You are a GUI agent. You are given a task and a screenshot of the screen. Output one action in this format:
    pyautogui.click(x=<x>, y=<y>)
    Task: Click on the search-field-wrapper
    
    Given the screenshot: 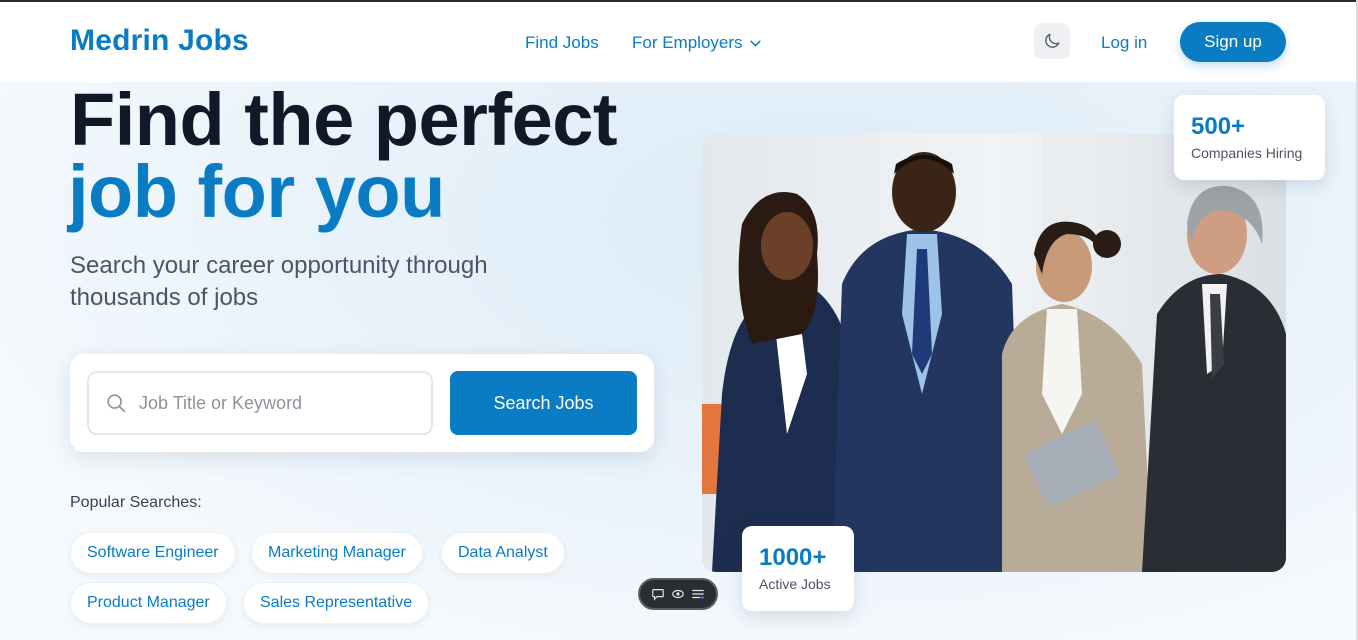 What is the action you would take?
    pyautogui.click(x=260, y=403)
    